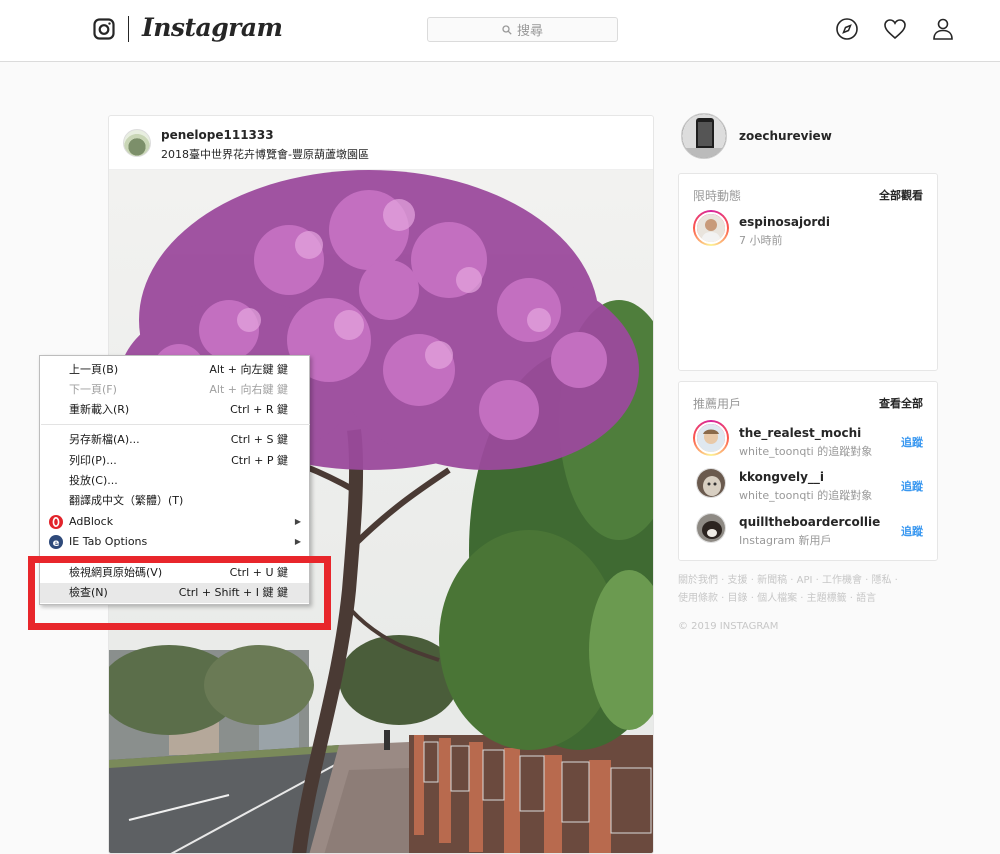 The height and width of the screenshot is (854, 1000). What do you see at coordinates (212, 27) in the screenshot?
I see `instagram-wordmark: Instagram` at bounding box center [212, 27].